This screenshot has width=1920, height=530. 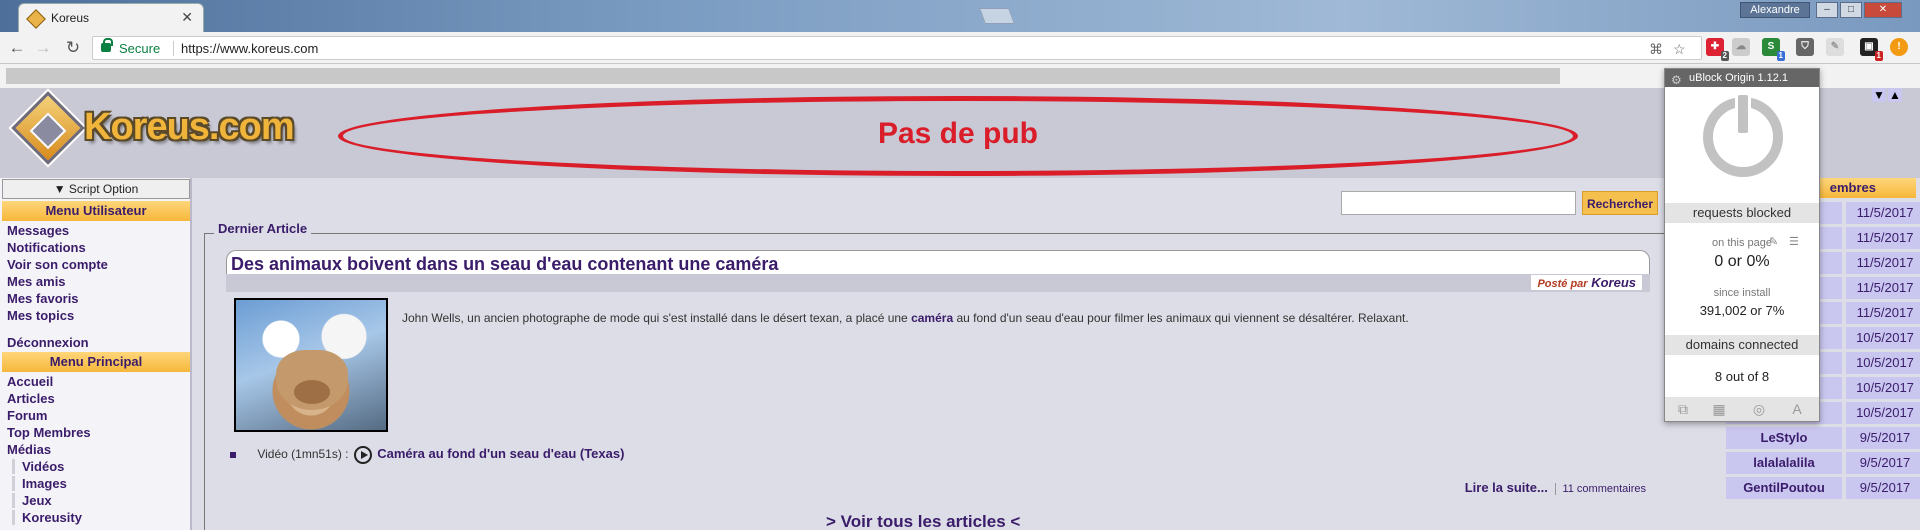 I want to click on comments-link: 11 commentaires, so click(x=1600, y=489).